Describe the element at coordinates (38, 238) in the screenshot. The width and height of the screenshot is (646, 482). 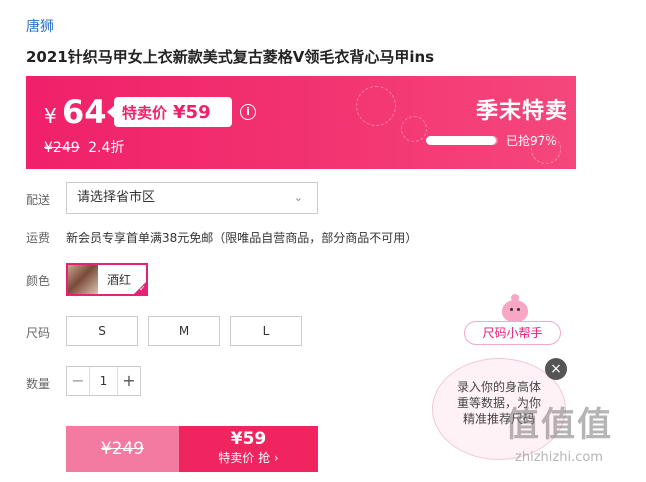
I see `shipping-label: 运费` at that location.